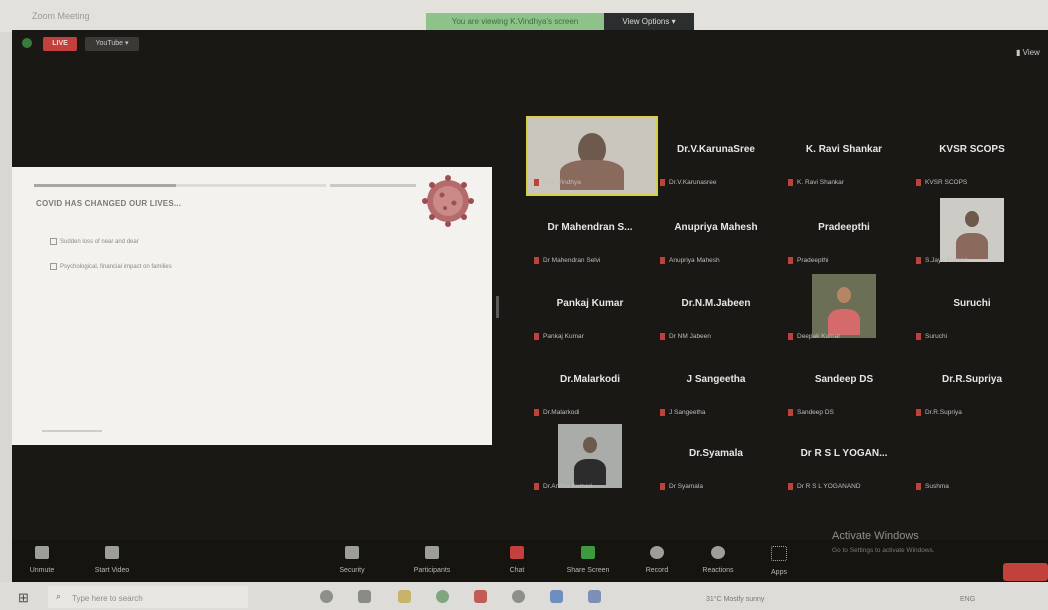 This screenshot has height=610, width=1048. What do you see at coordinates (972, 303) in the screenshot?
I see `participant-name: Suruchi` at bounding box center [972, 303].